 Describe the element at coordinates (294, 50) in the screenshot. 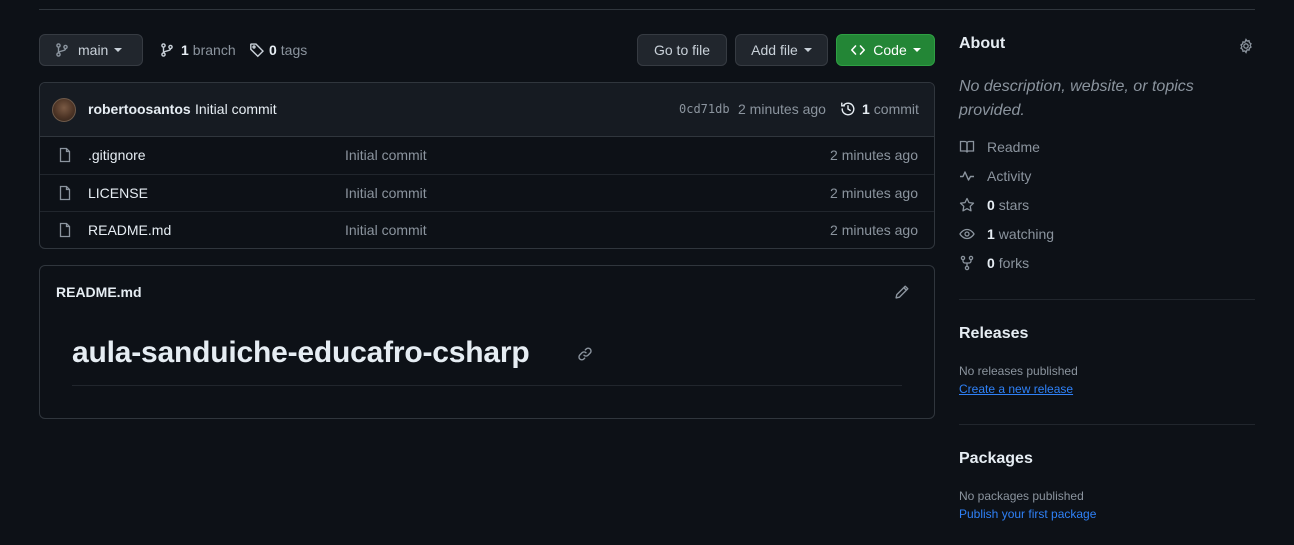

I see `tag-label: tags` at that location.